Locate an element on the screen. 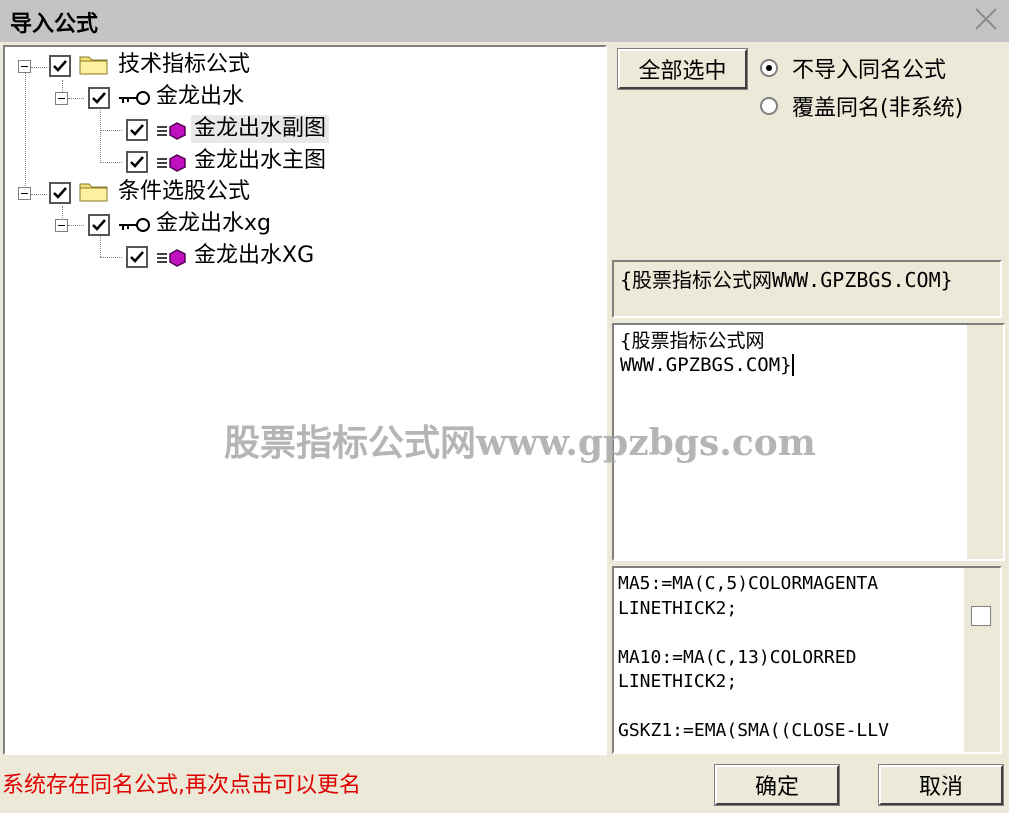 This screenshot has width=1009, height=813. ok-button: 确定 is located at coordinates (777, 785).